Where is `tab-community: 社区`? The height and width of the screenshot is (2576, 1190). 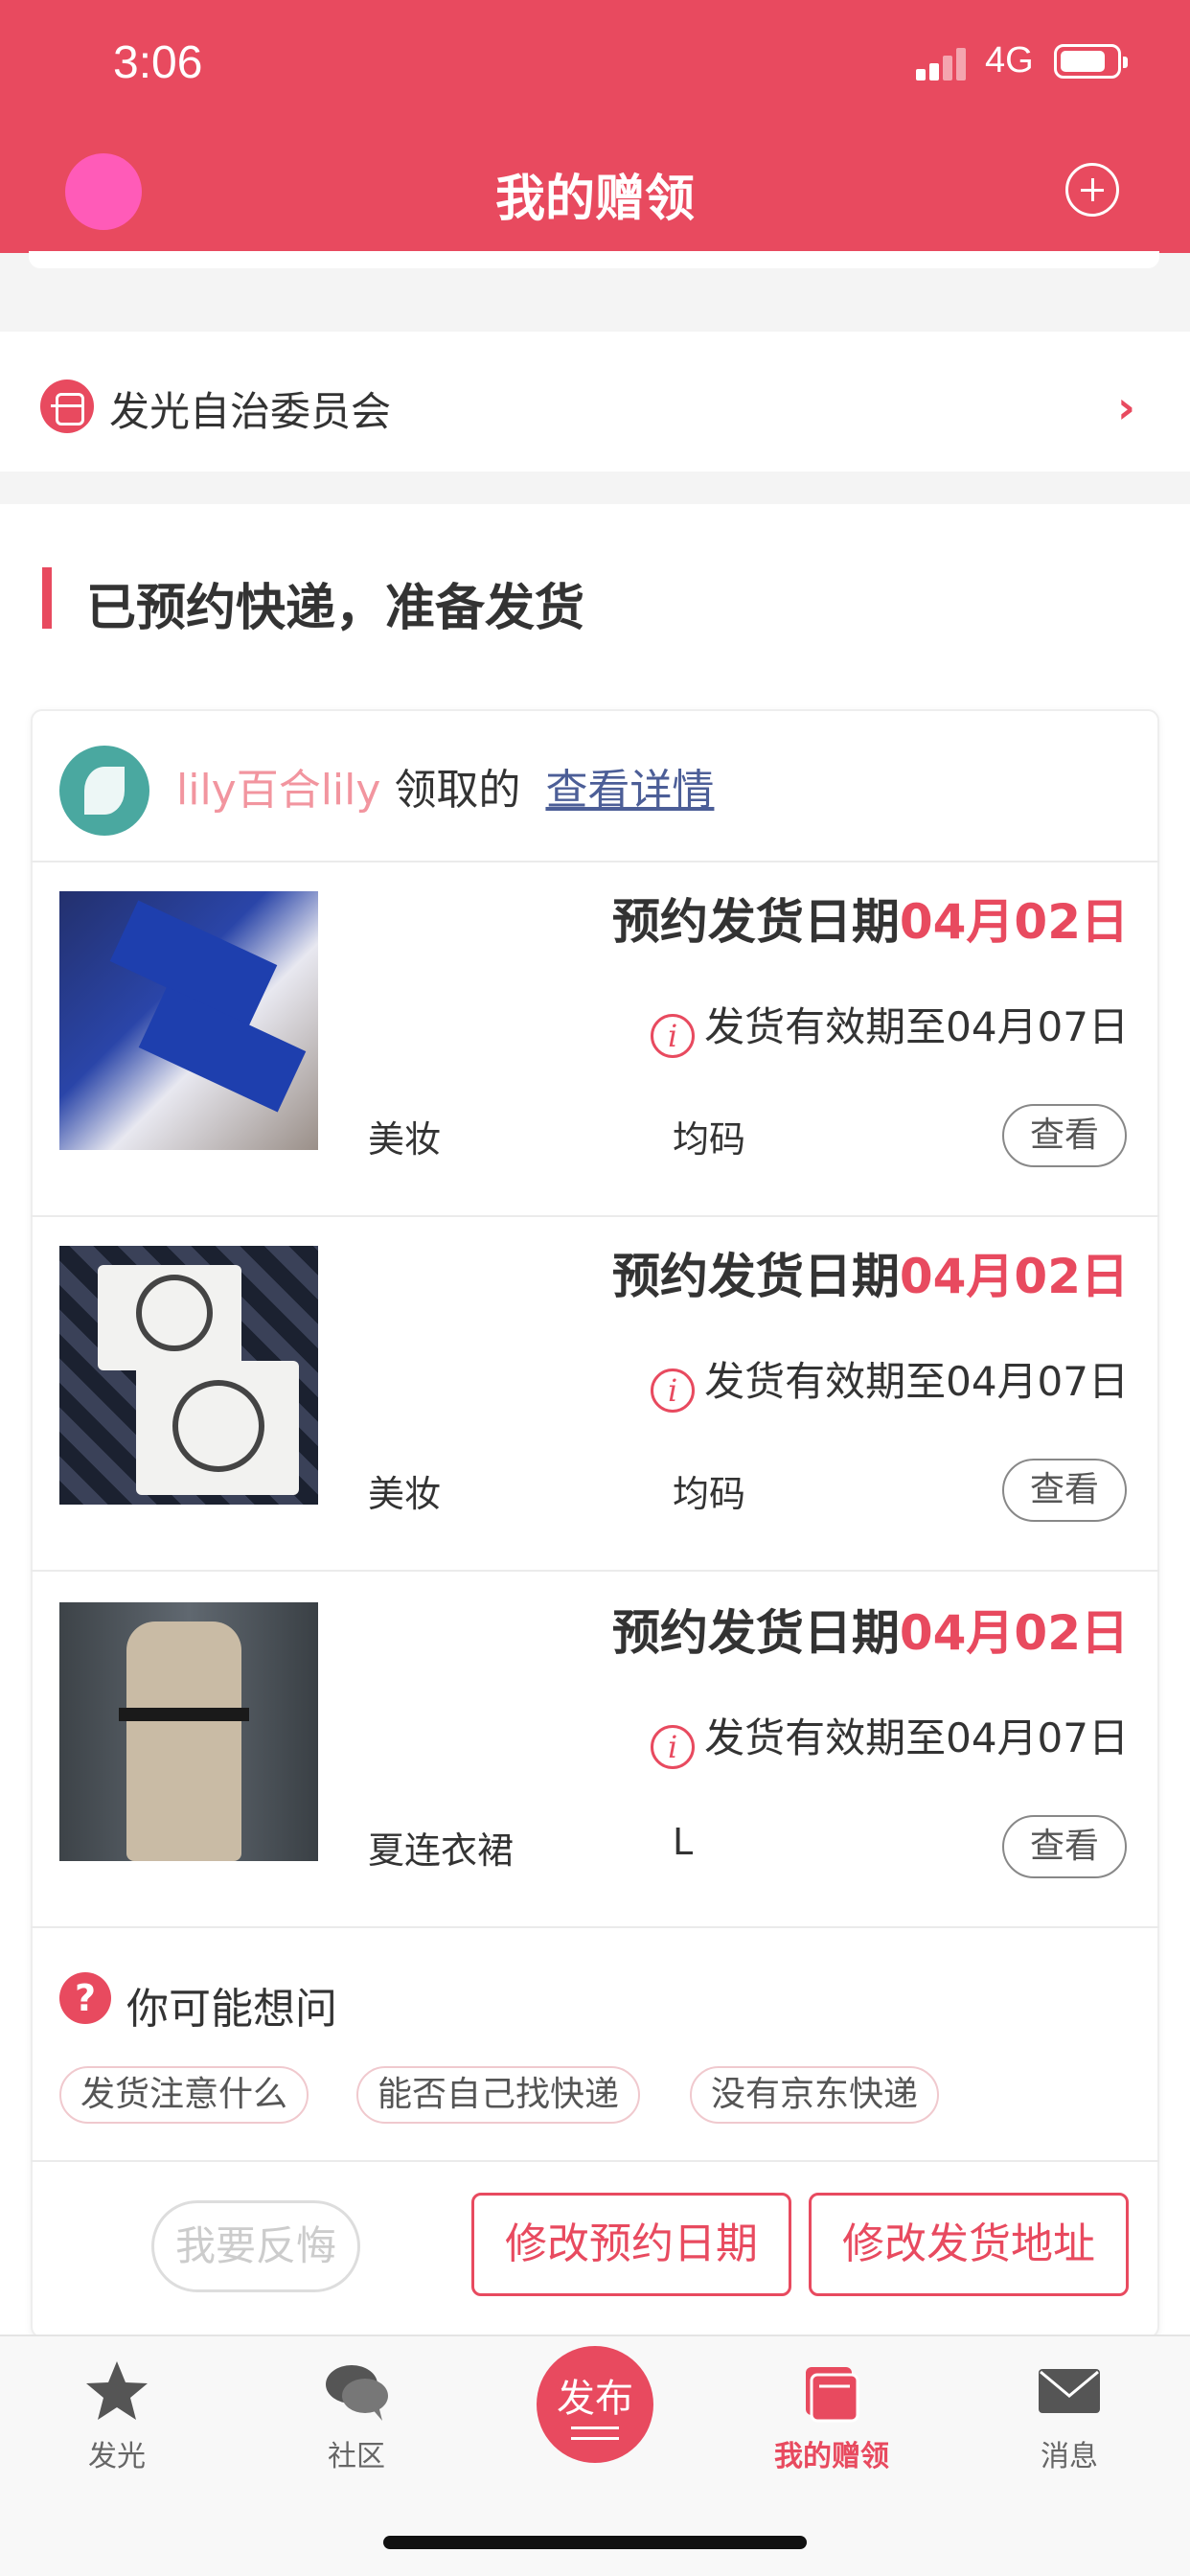
tab-community: 社区 is located at coordinates (357, 2416).